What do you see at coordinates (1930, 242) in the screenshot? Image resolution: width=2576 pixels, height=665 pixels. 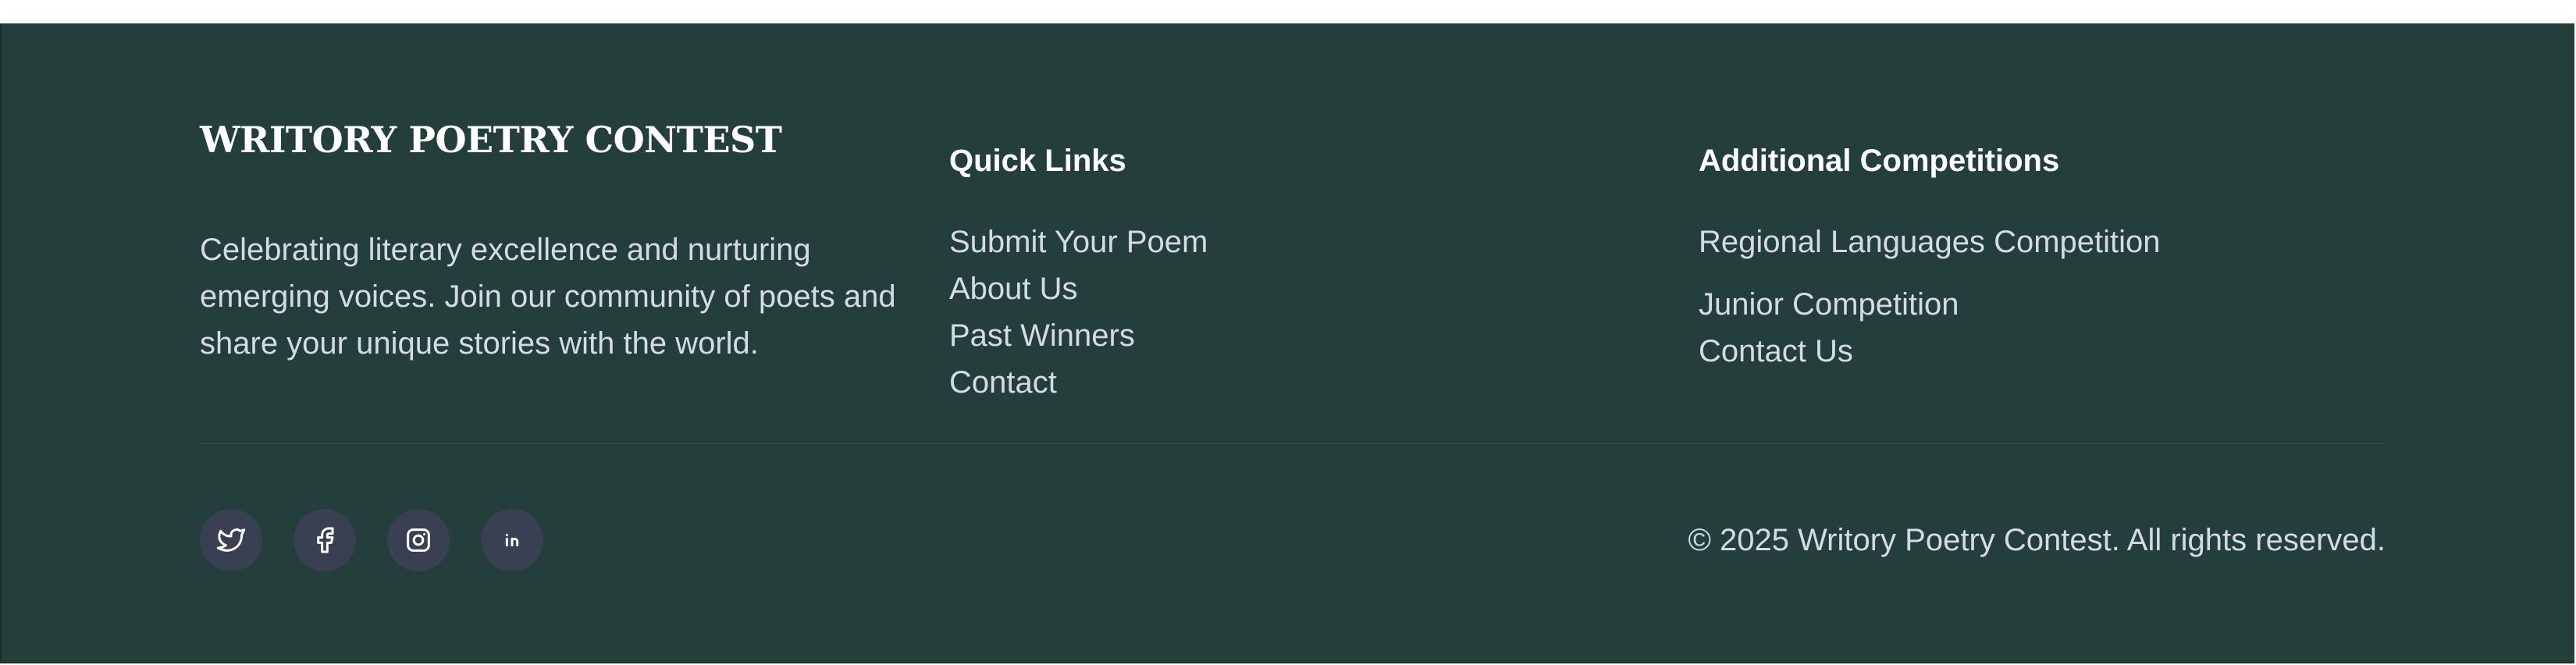 I see `link-regional-languages-competition: Regional Languages Competition` at bounding box center [1930, 242].